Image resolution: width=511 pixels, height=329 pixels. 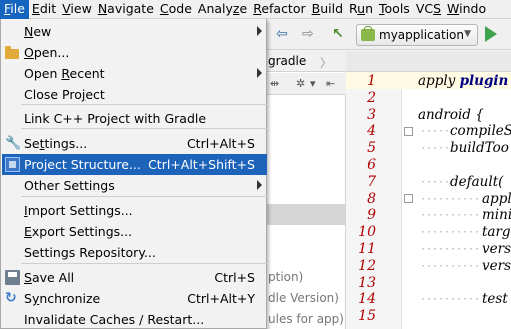 What do you see at coordinates (222, 9) in the screenshot?
I see `menu-analyze: Analyze` at bounding box center [222, 9].